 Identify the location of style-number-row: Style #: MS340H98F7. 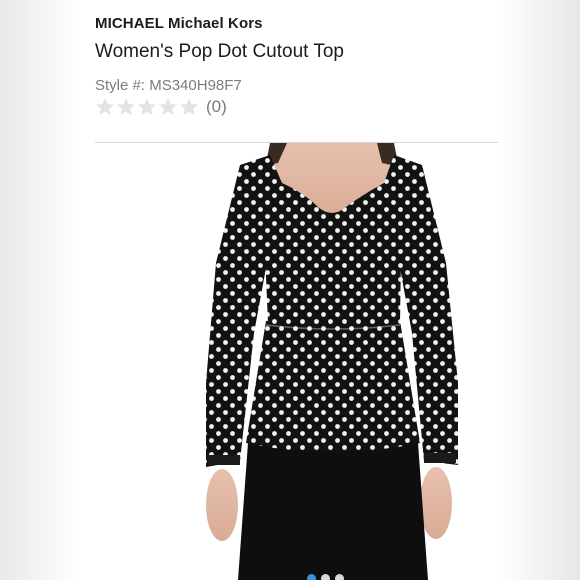
(168, 85).